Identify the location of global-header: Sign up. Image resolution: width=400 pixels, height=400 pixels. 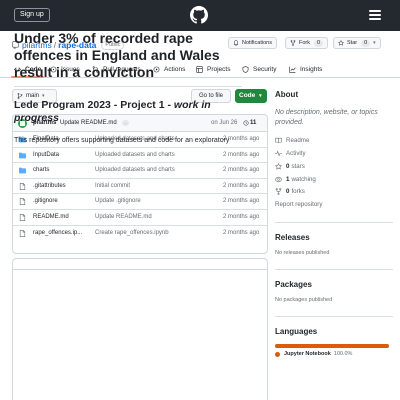
(200, 15).